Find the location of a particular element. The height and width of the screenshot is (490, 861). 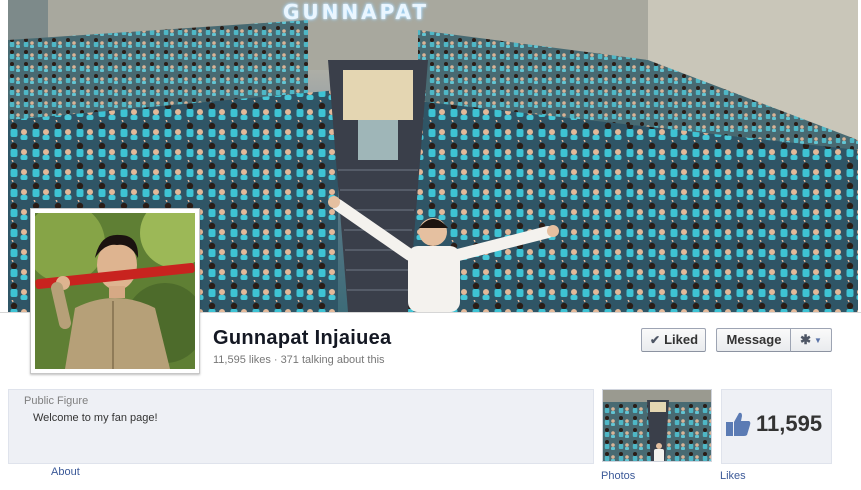

page-description: Welcome to my fan page! is located at coordinates (95, 418).